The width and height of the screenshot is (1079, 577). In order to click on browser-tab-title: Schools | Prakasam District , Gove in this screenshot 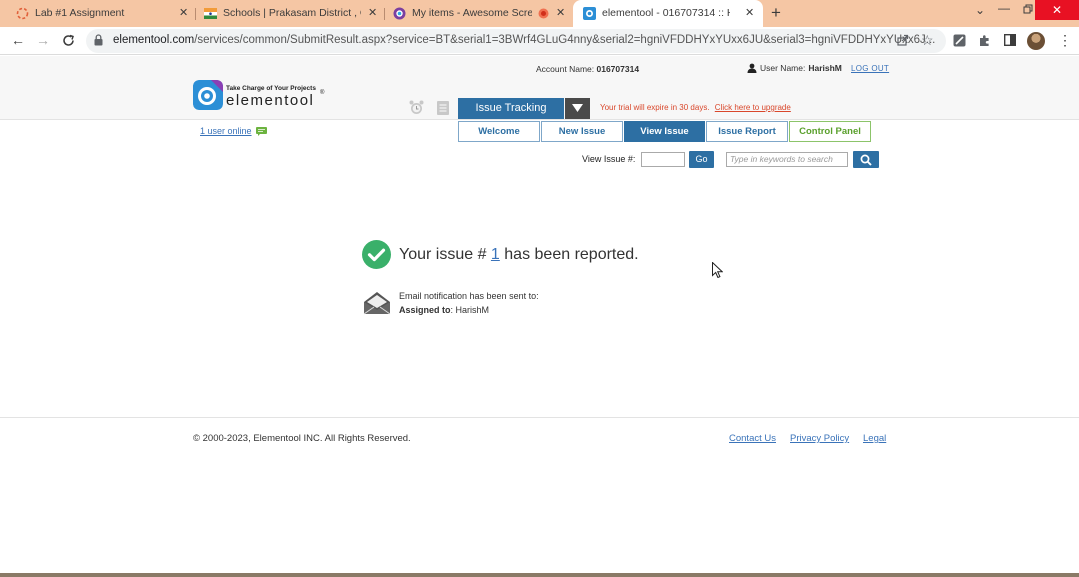, I will do `click(292, 13)`.